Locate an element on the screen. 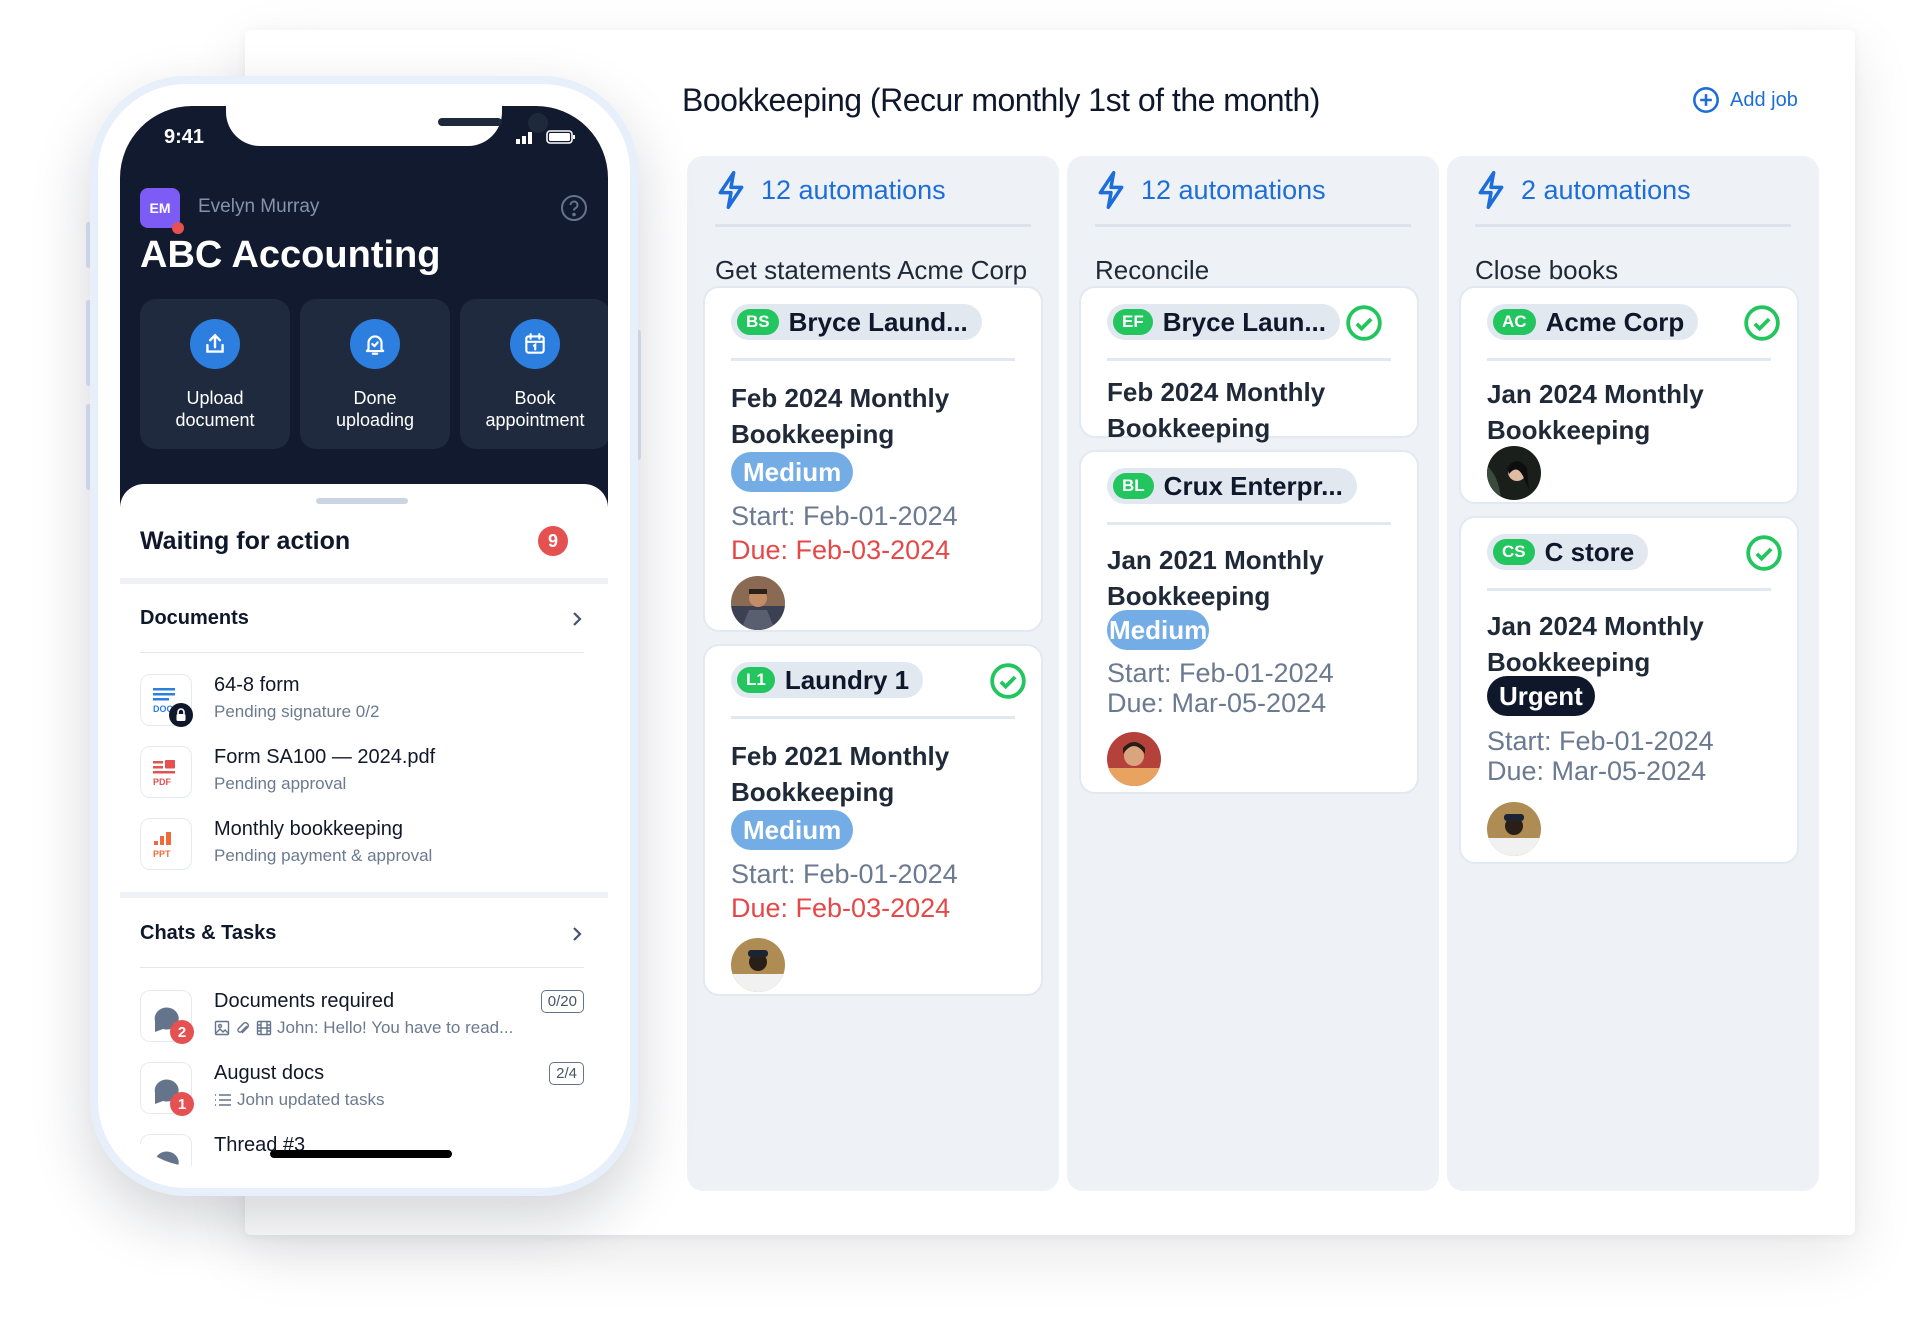  column-title: Close books is located at coordinates (1547, 270).